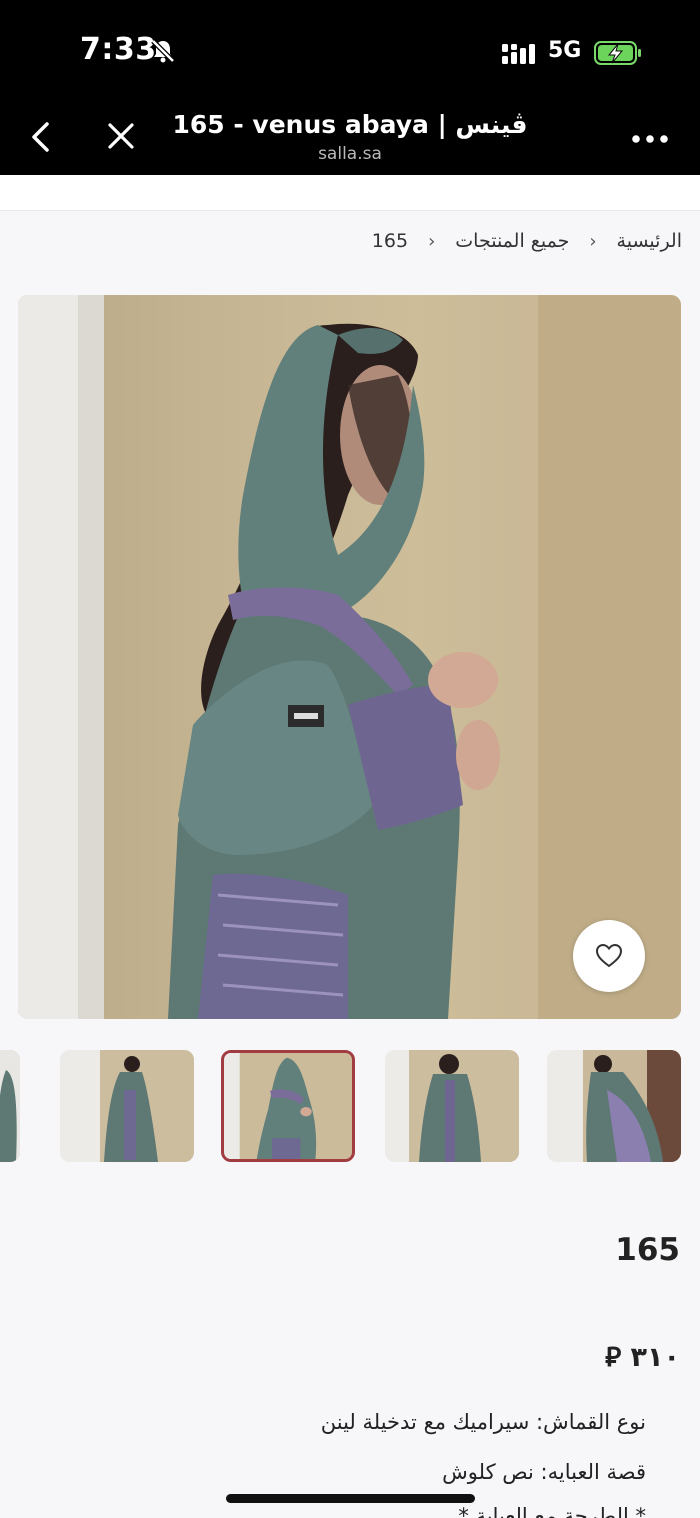 The image size is (700, 1518). I want to click on status-bar: 7:33 5G, so click(350, 50).